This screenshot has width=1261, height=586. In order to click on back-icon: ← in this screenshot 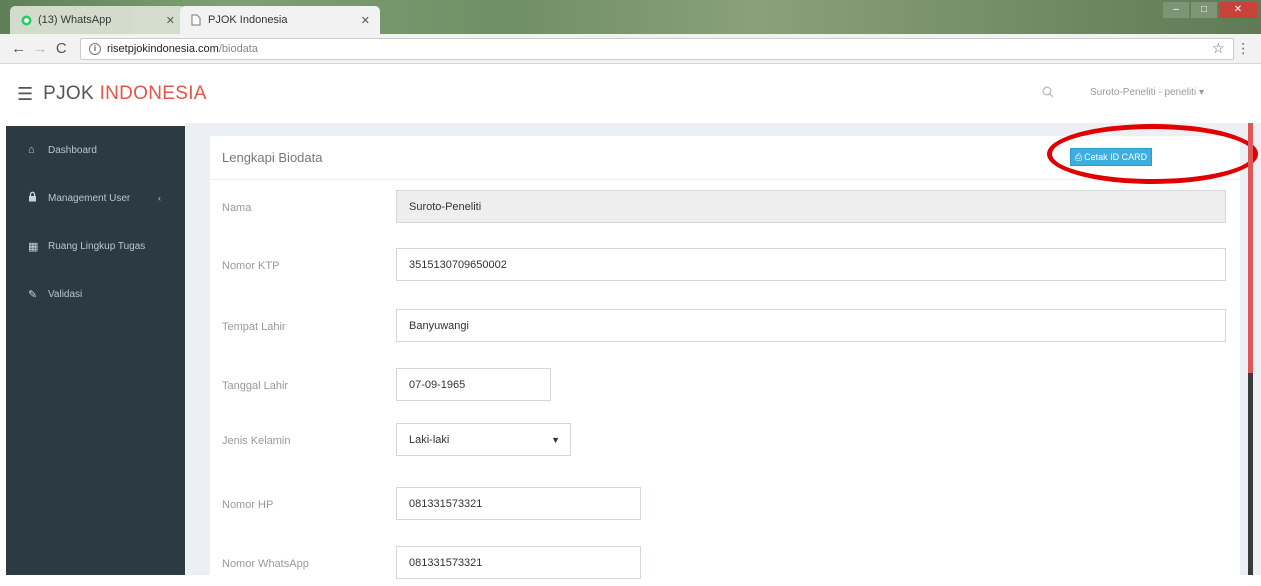, I will do `click(18, 48)`.